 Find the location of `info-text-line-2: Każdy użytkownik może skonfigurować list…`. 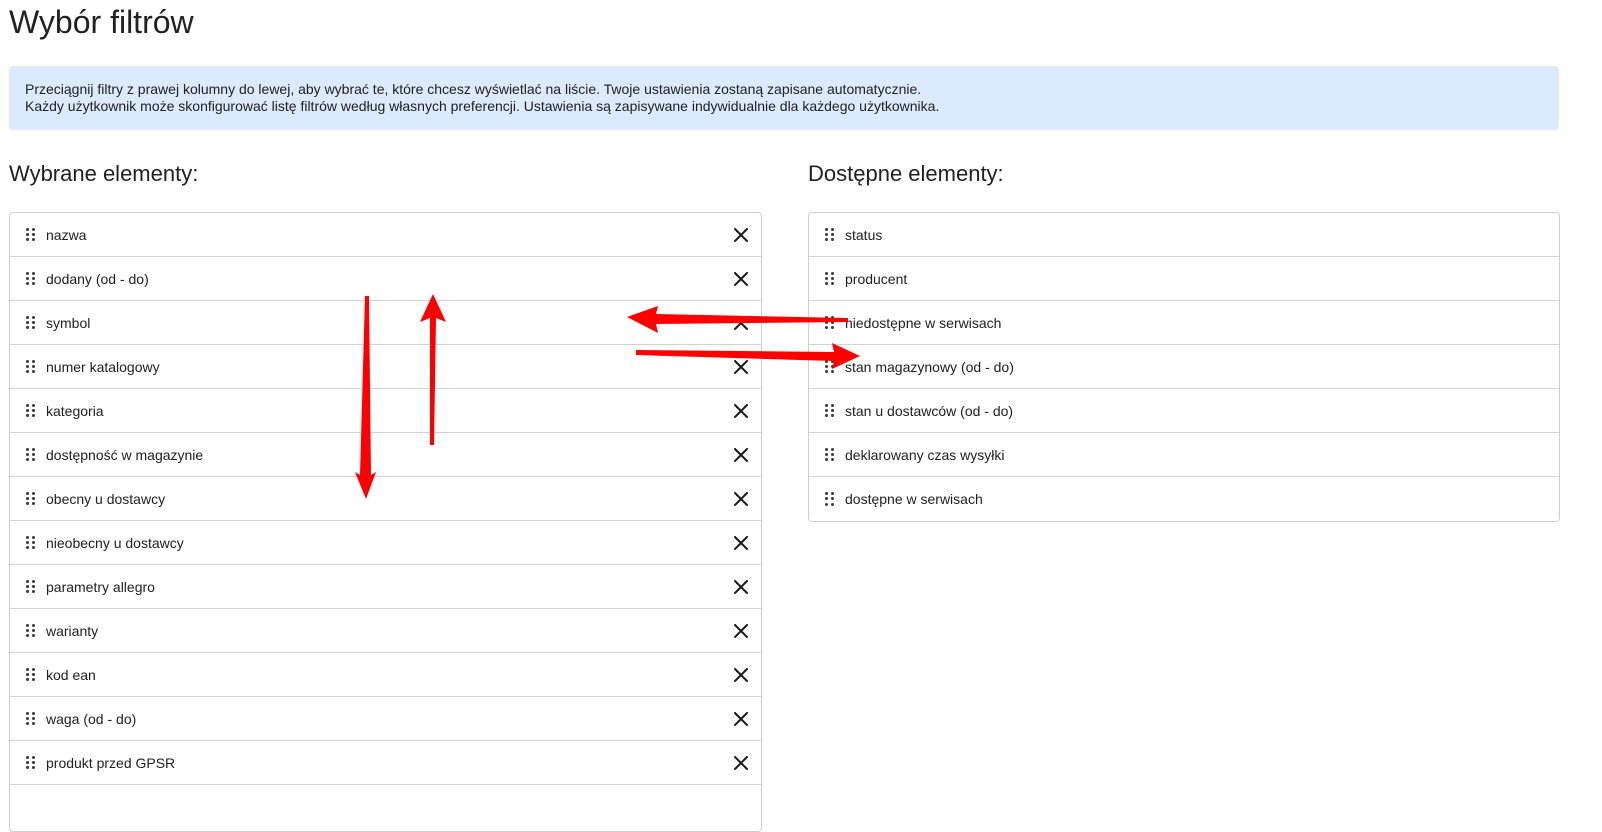

info-text-line-2: Każdy użytkownik może skonfigurować list… is located at coordinates (482, 106).